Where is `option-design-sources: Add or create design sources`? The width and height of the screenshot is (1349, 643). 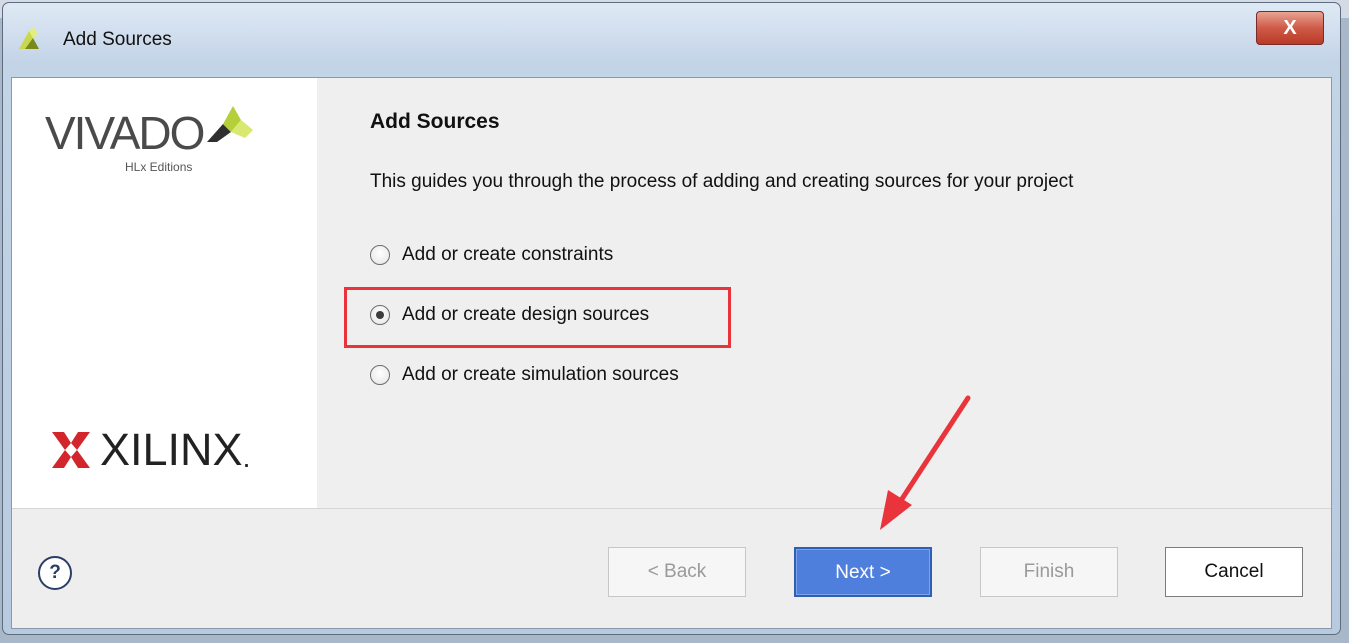
option-design-sources: Add or create design sources is located at coordinates (509, 315).